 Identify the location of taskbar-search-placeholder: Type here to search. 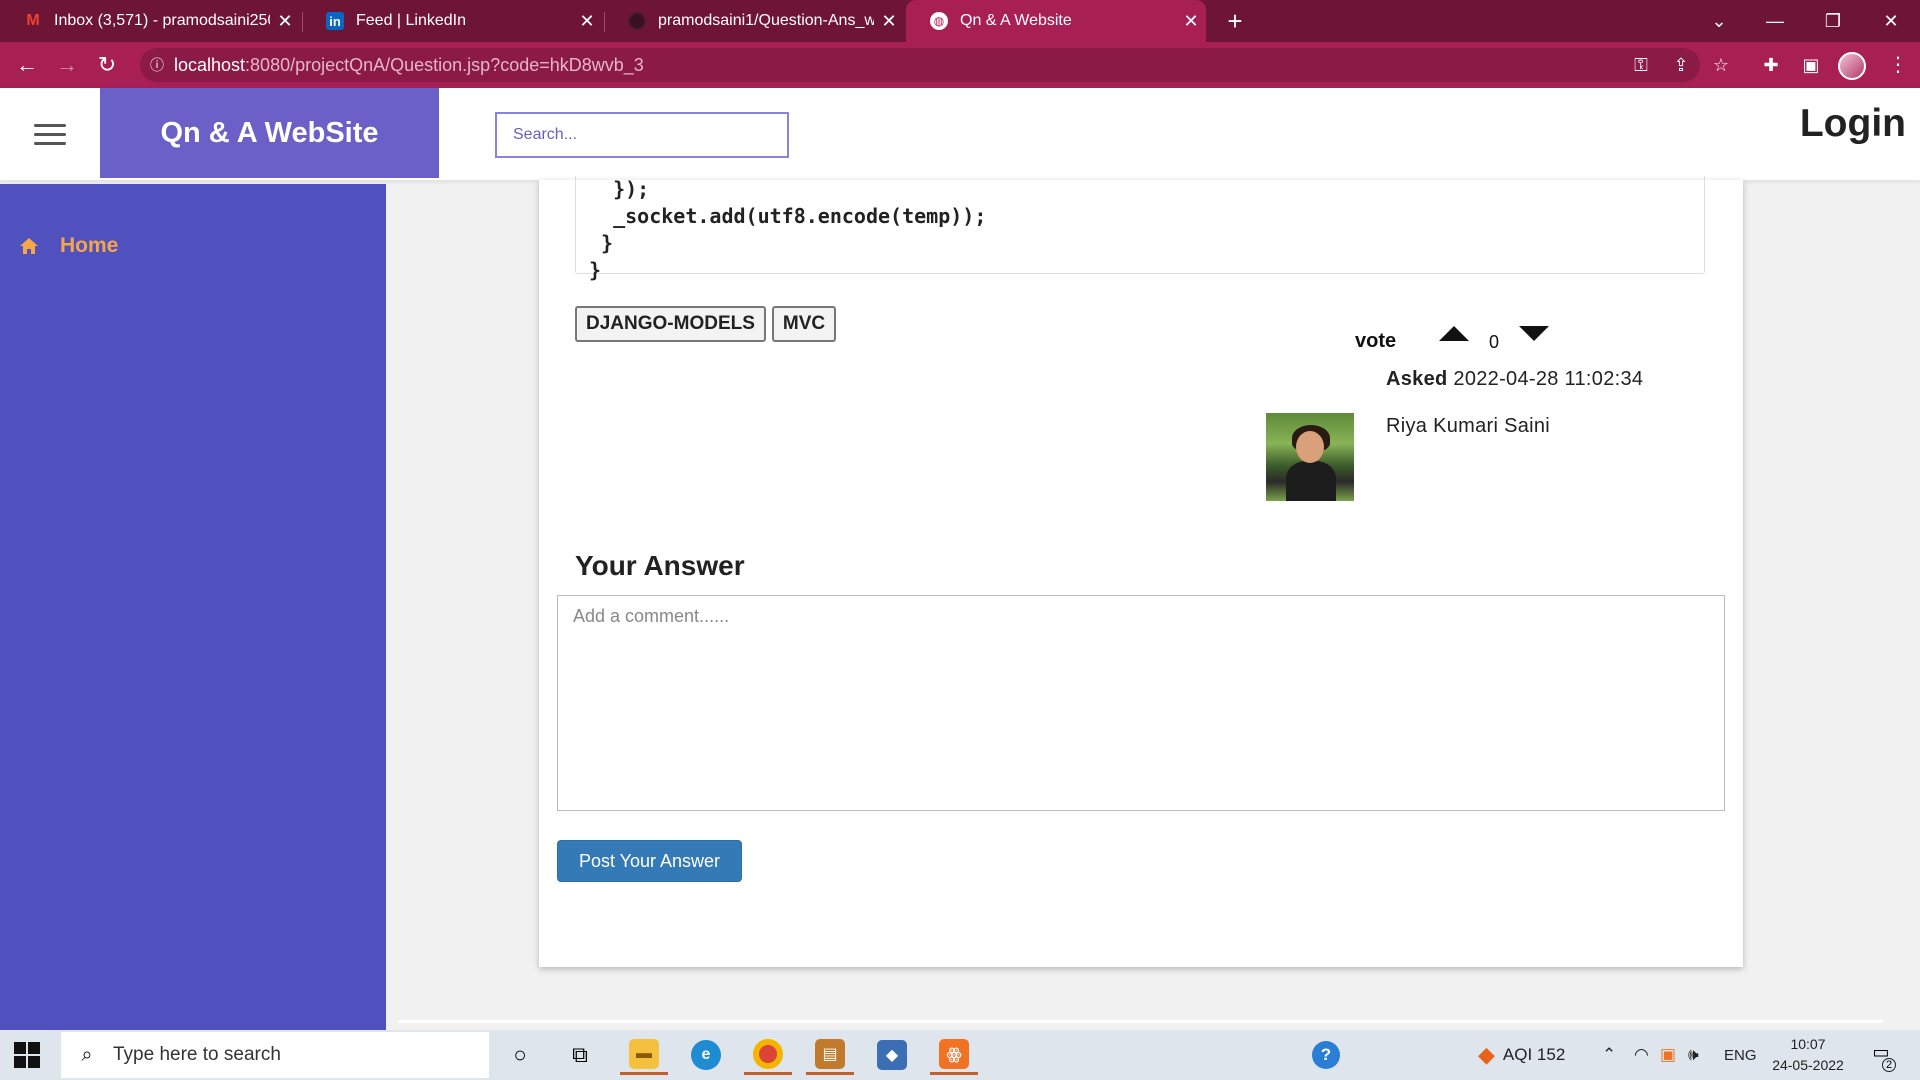
(197, 1054).